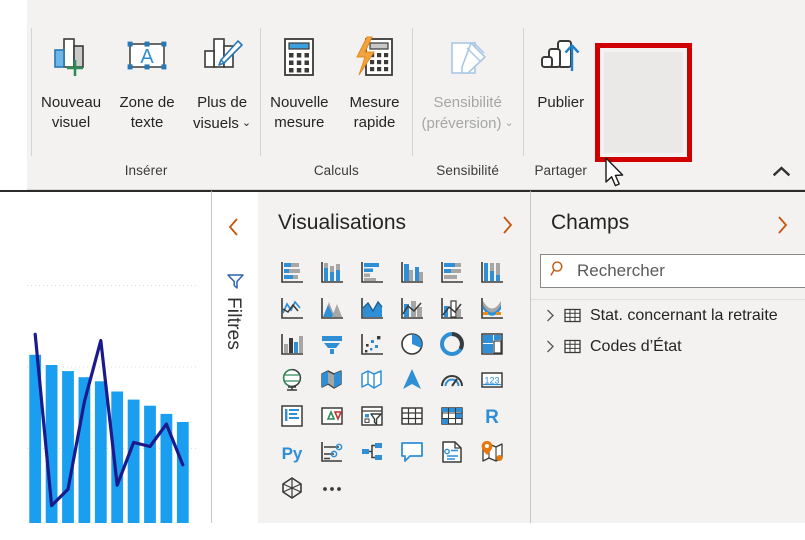 The height and width of the screenshot is (540, 805). What do you see at coordinates (412, 308) in the screenshot?
I see `line-and-stacked-column-icon` at bounding box center [412, 308].